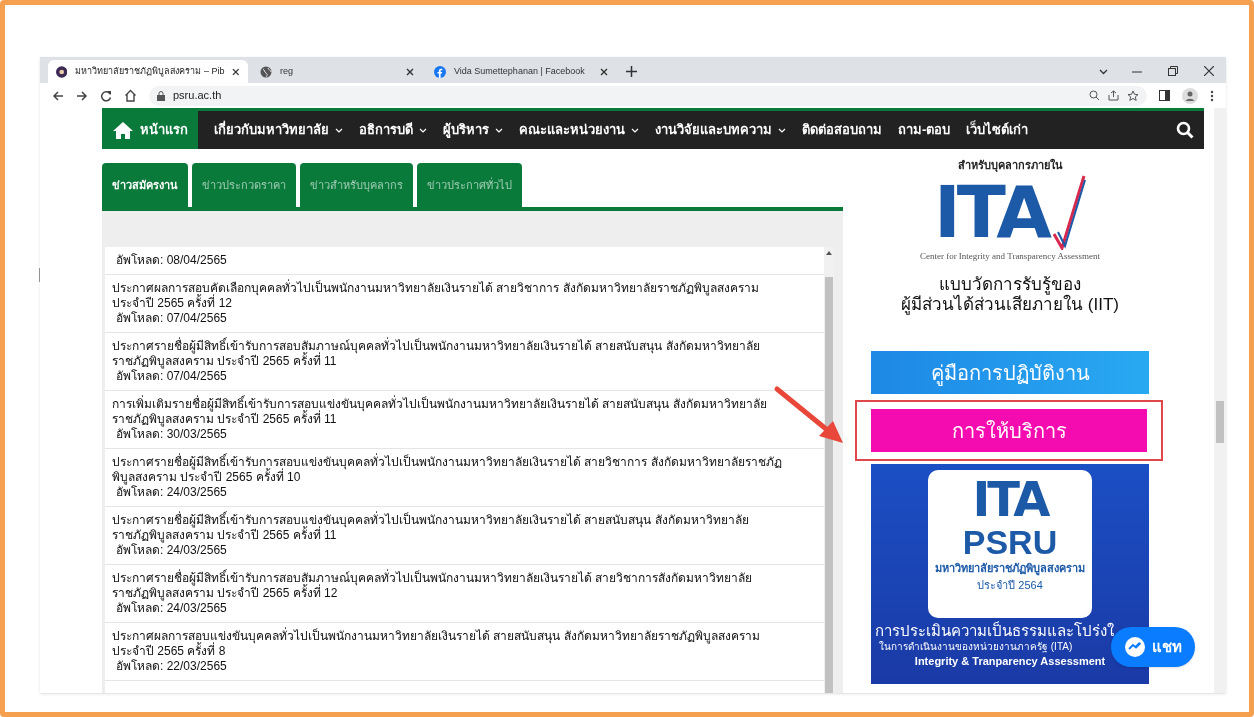 This screenshot has height=717, width=1254. What do you see at coordinates (924, 130) in the screenshot?
I see `nav-item: ถาม-ตอบ` at bounding box center [924, 130].